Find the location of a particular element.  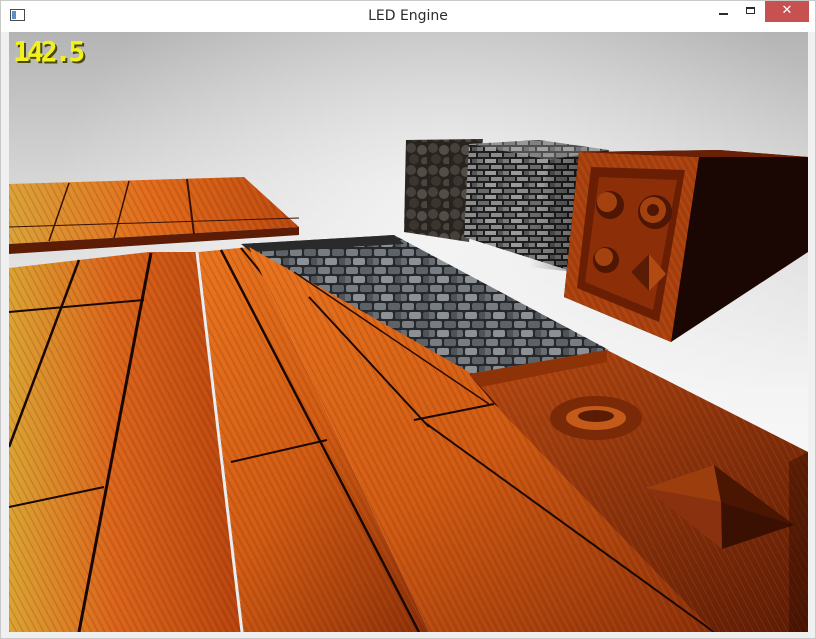

minimize-icon is located at coordinates (723, 14).